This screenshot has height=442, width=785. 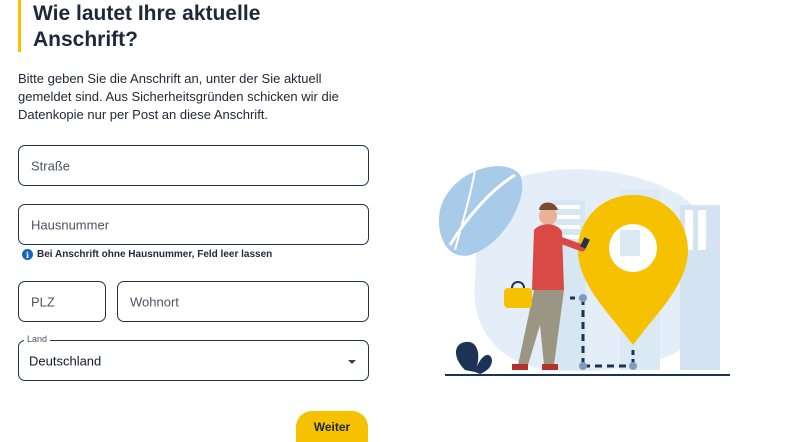 I want to click on info-icon: i, so click(x=27, y=254).